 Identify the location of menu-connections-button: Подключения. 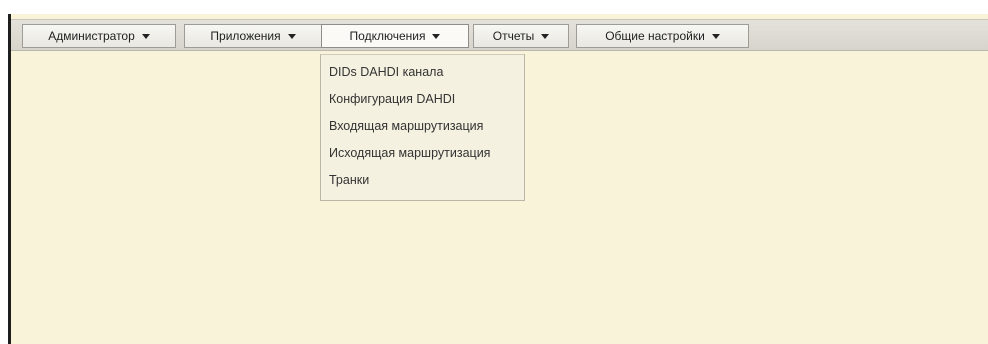
(395, 36).